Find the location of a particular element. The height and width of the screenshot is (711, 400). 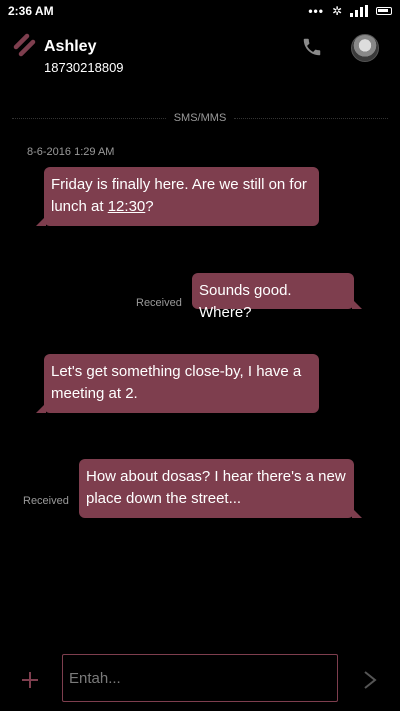

status-time: 2:36 AM is located at coordinates (31, 11).